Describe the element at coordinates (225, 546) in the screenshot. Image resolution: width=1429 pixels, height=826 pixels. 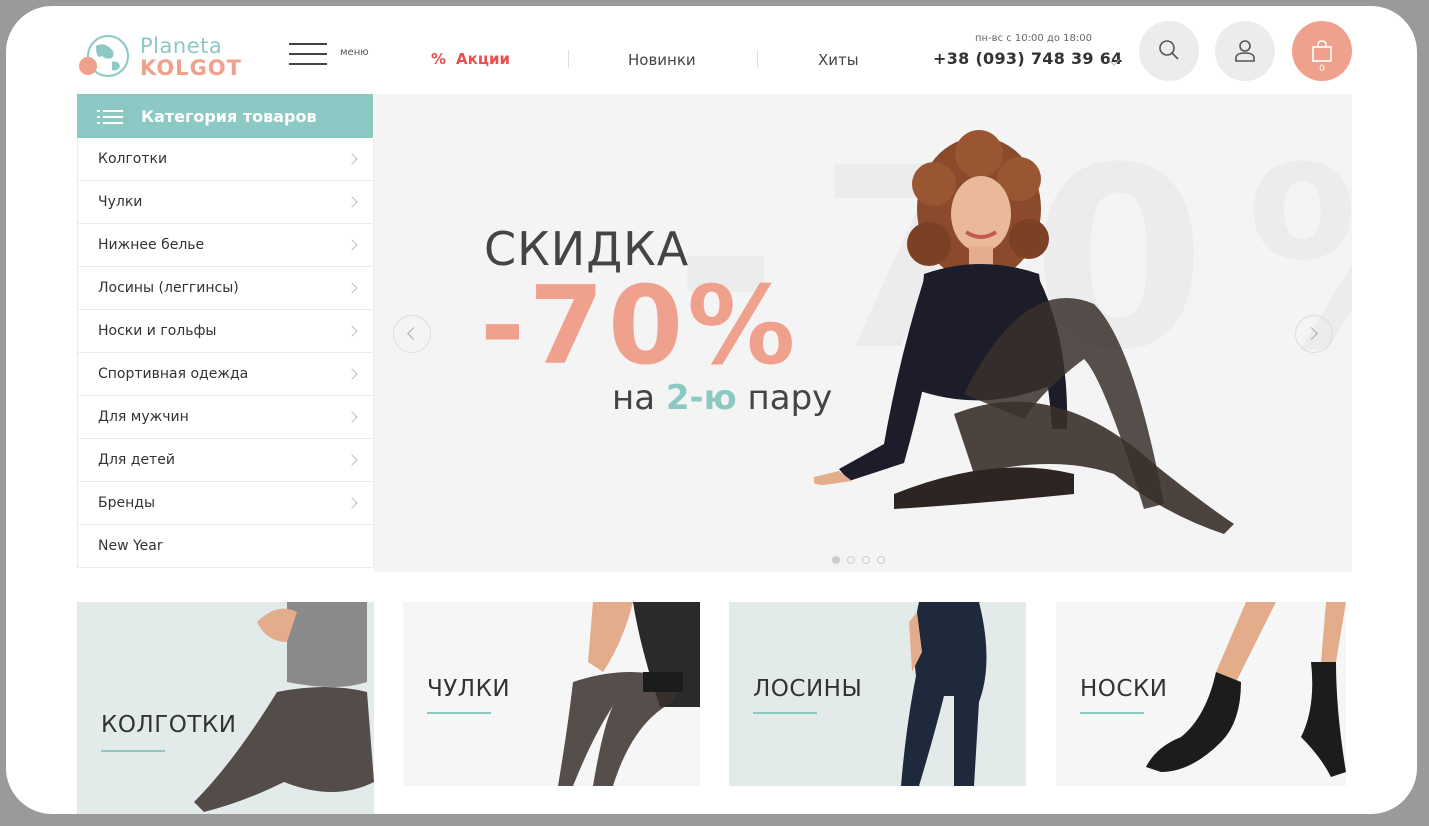
I see `category-item-new-year: New Year` at that location.